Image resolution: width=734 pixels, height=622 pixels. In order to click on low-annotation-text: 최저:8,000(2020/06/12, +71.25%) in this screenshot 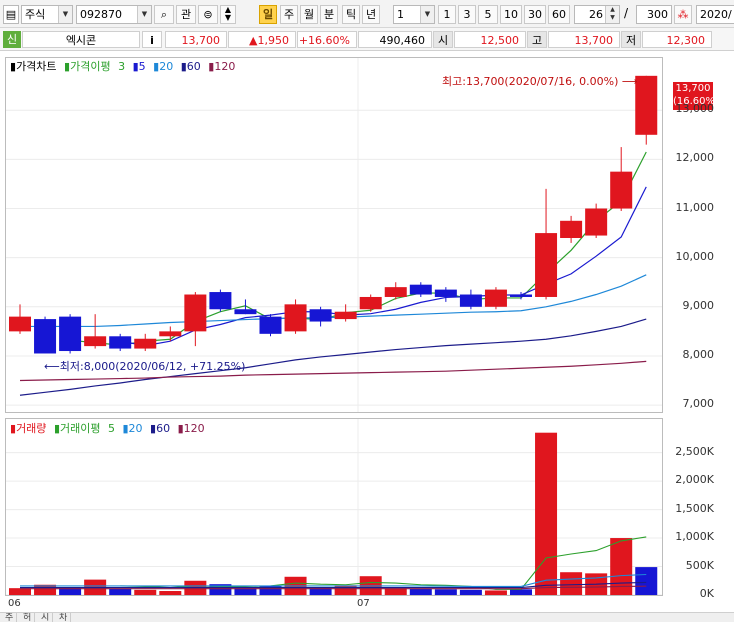, I will do `click(152, 366)`.